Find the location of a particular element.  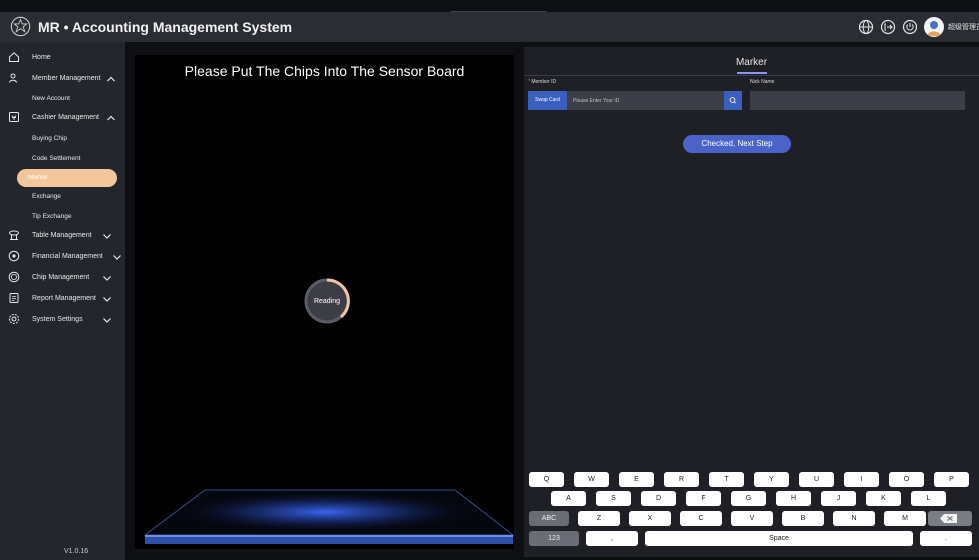

key-l: L is located at coordinates (928, 498).